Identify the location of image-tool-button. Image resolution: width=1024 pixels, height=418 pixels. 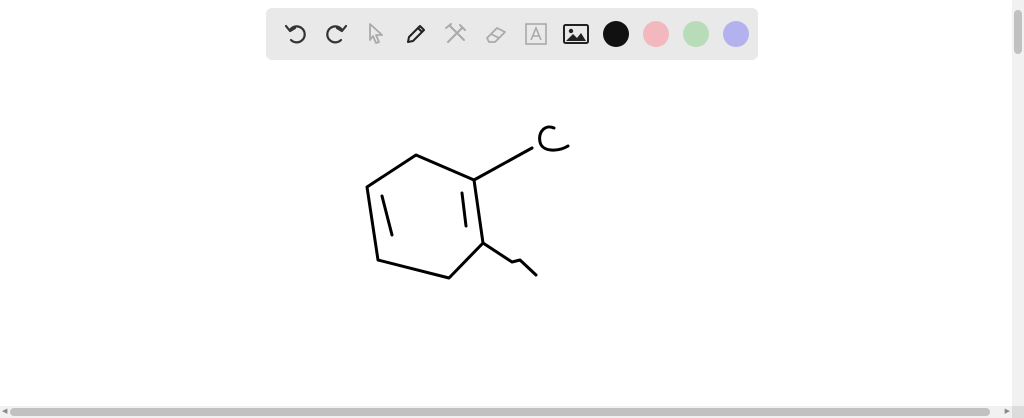
(576, 34).